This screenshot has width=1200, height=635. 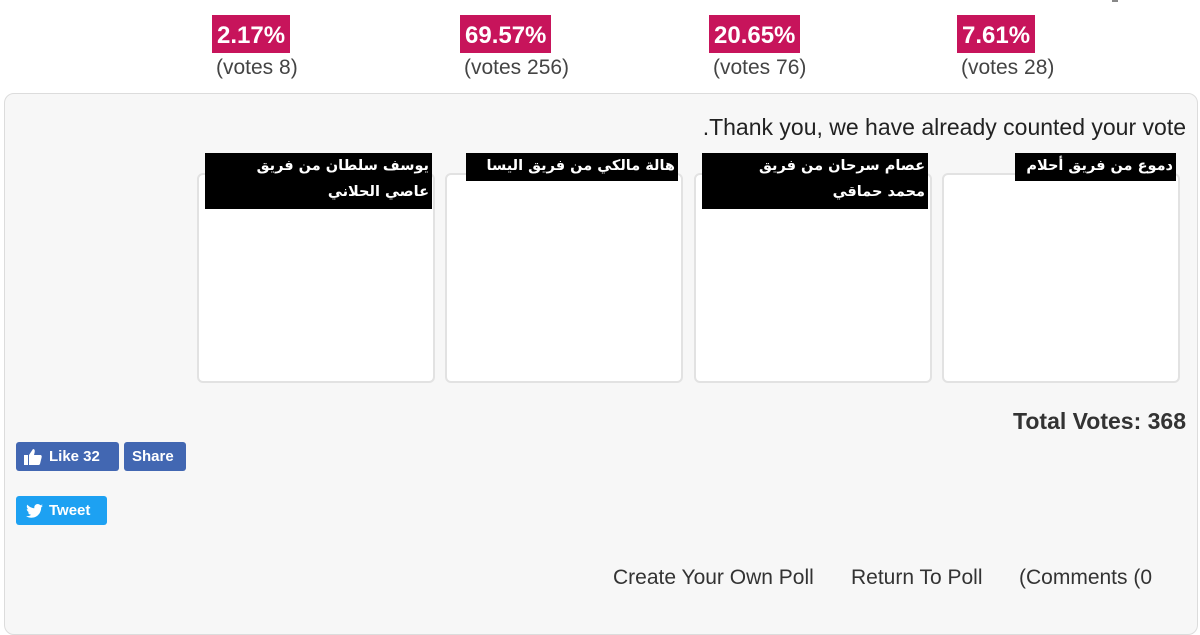 What do you see at coordinates (251, 34) in the screenshot?
I see `percent-badge: 2.17%` at bounding box center [251, 34].